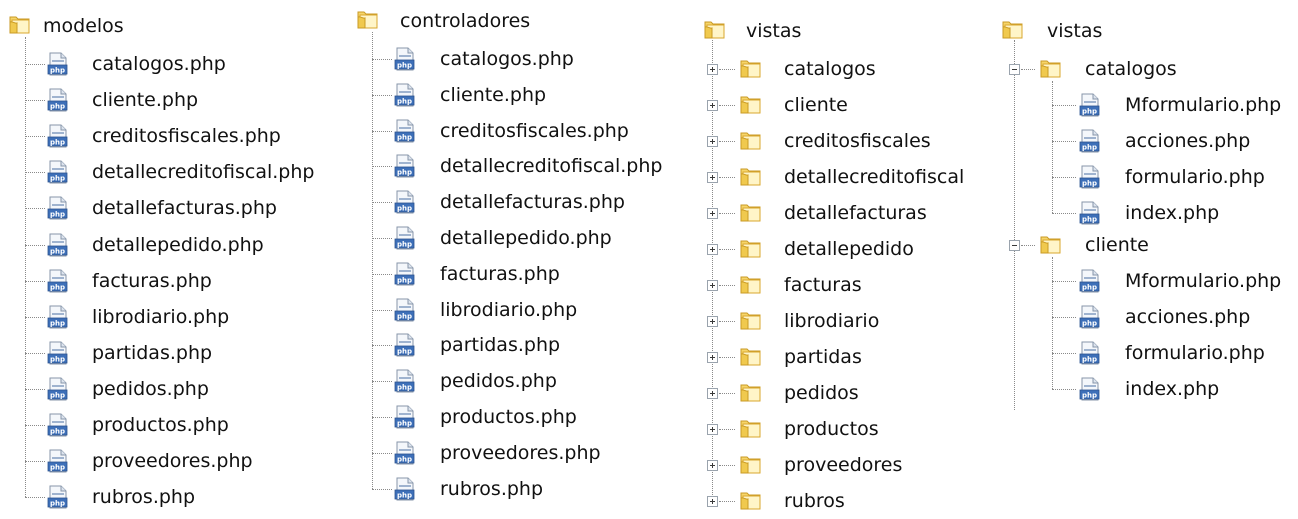 The width and height of the screenshot is (1298, 519). What do you see at coordinates (840, 360) in the screenshot?
I see `tree-item-folder: partidas` at bounding box center [840, 360].